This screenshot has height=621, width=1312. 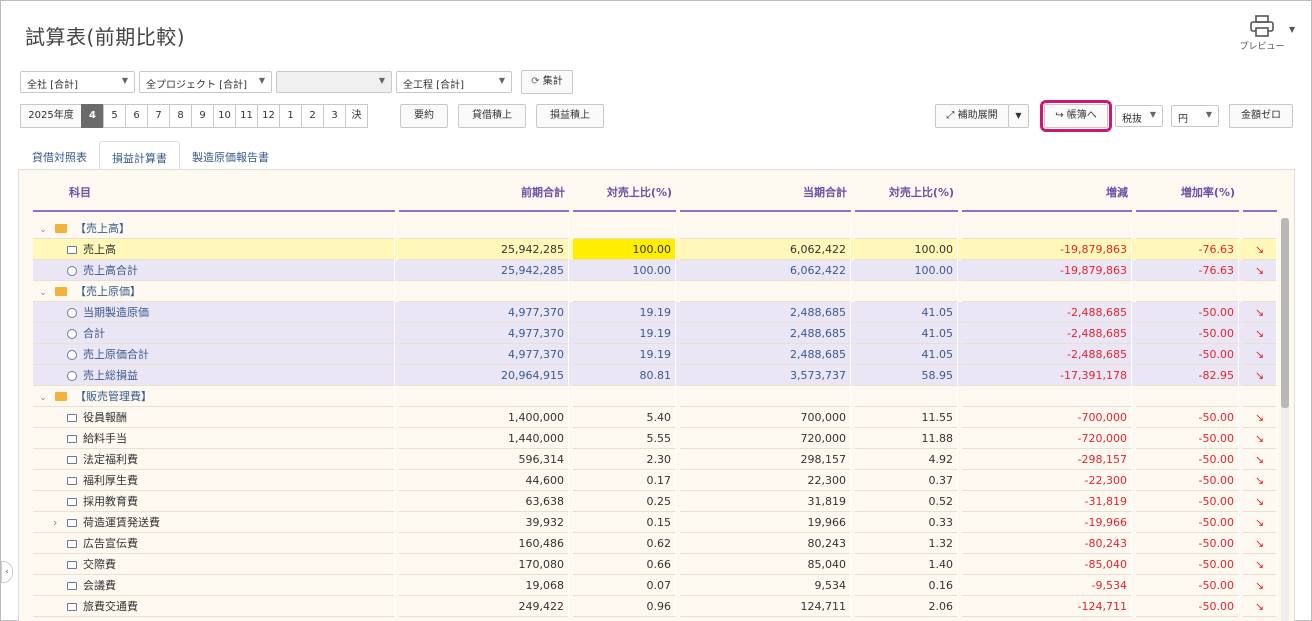 What do you see at coordinates (1187, 375) in the screenshot?
I see `value-cell: -82.95` at bounding box center [1187, 375].